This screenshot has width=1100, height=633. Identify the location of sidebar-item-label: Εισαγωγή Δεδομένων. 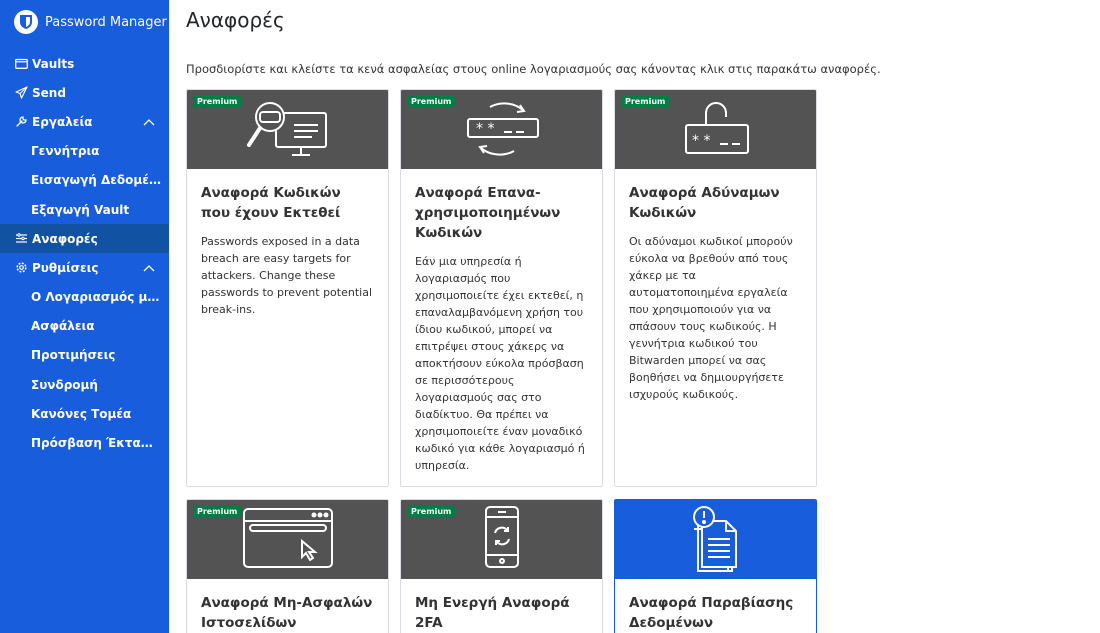
(96, 180).